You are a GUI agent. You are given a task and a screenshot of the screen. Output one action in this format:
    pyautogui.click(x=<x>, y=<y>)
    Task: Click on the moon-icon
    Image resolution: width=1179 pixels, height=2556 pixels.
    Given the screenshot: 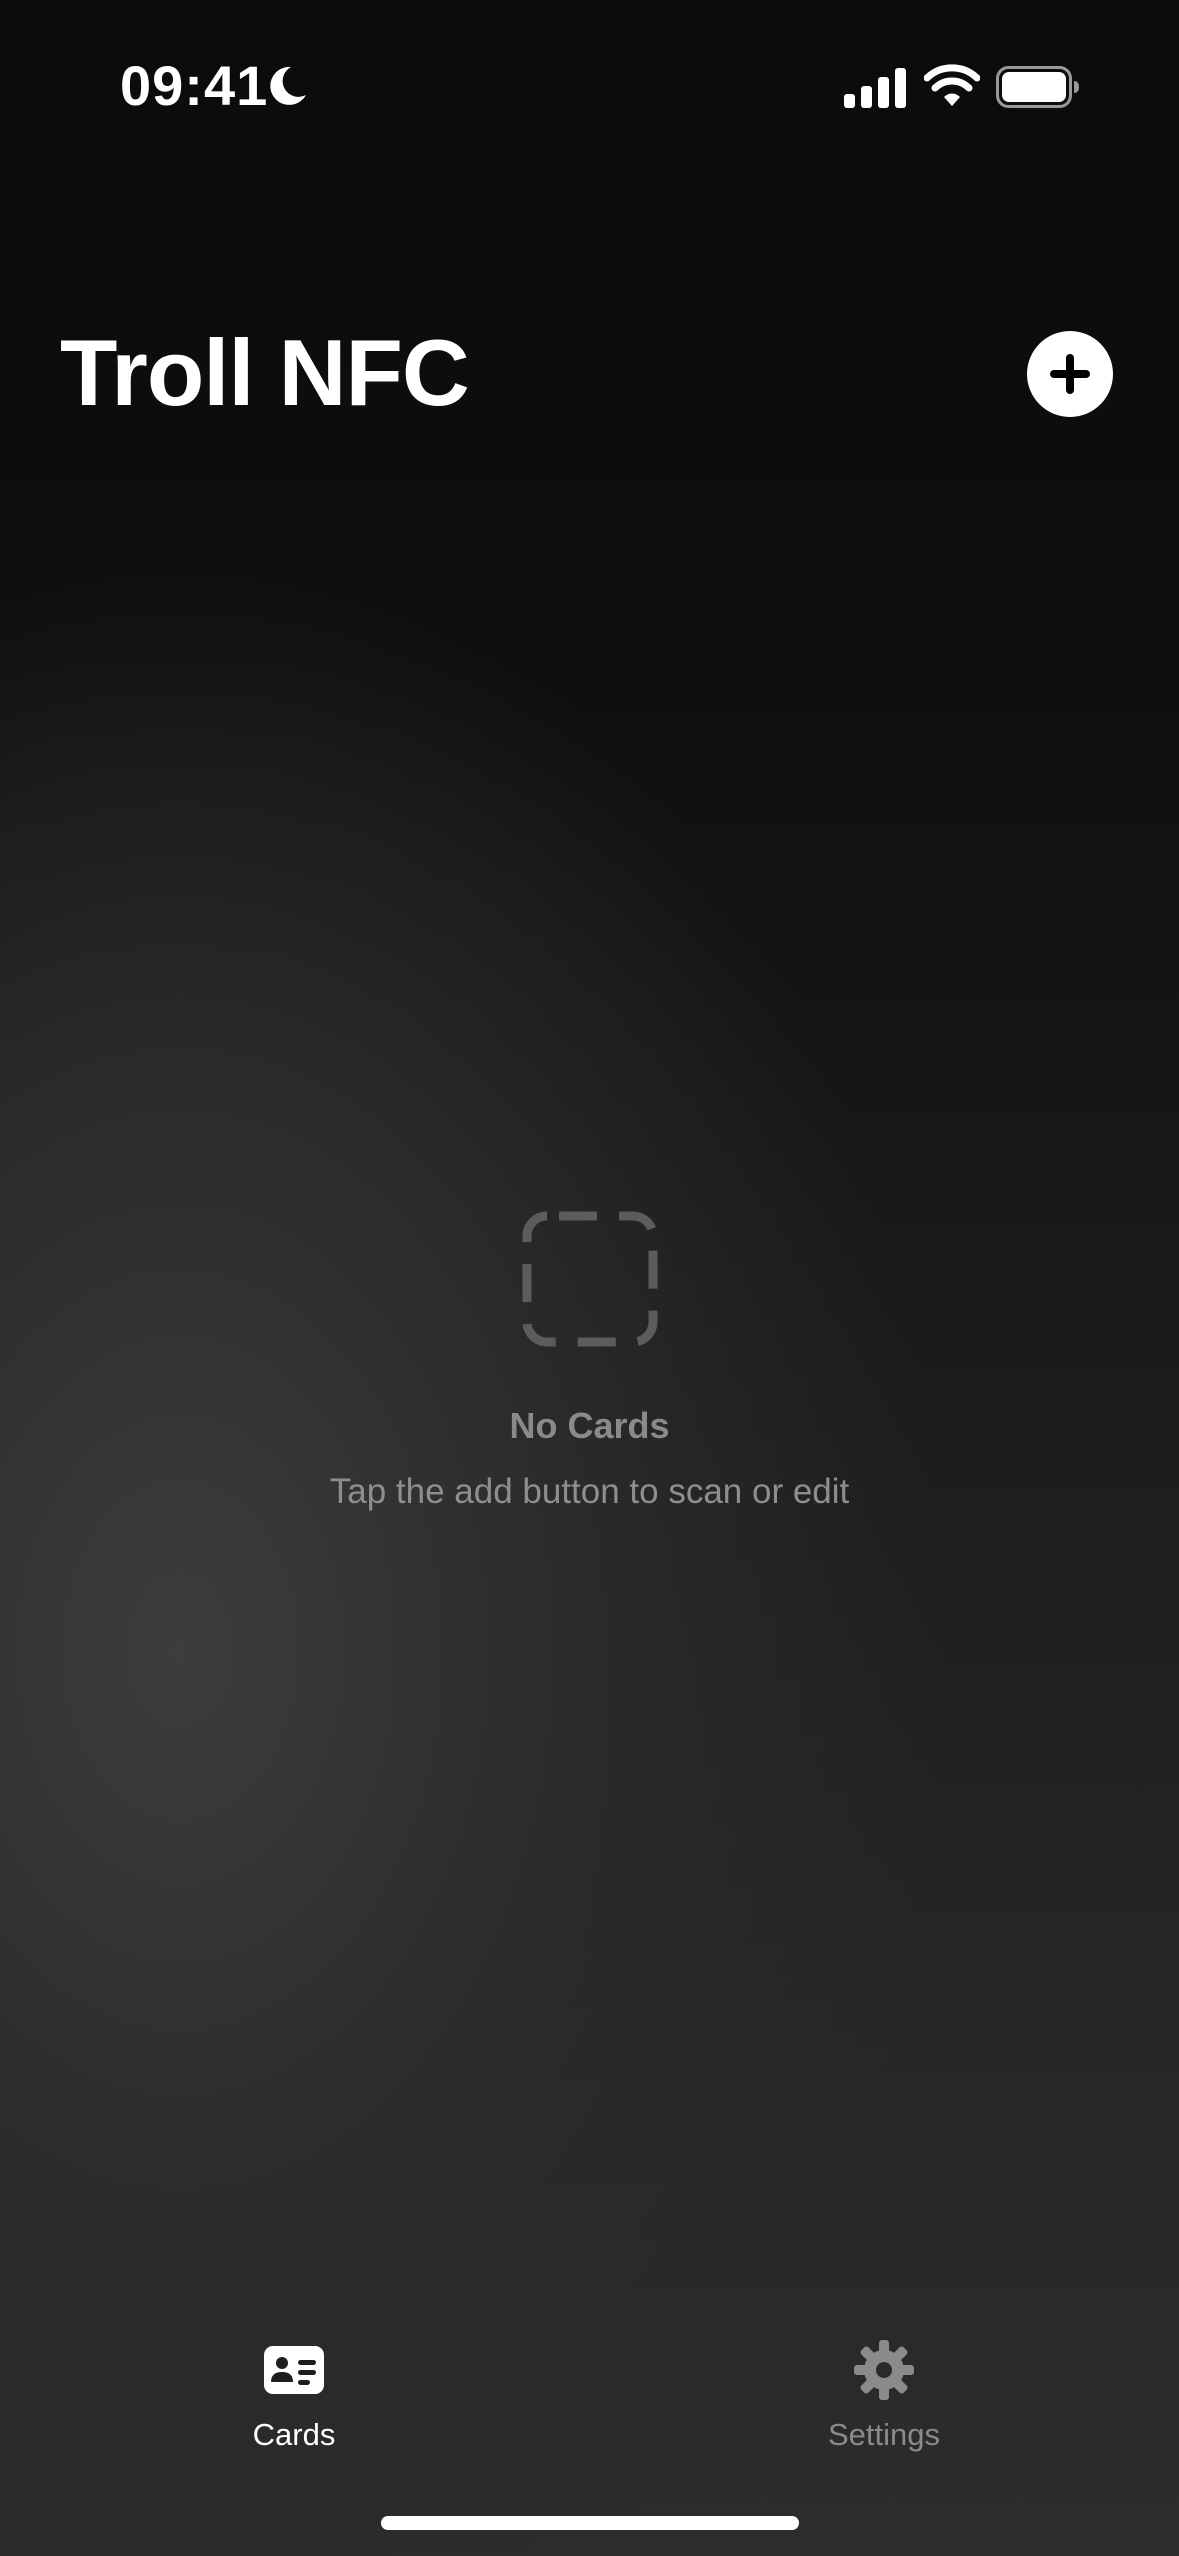 What is the action you would take?
    pyautogui.click(x=288, y=85)
    